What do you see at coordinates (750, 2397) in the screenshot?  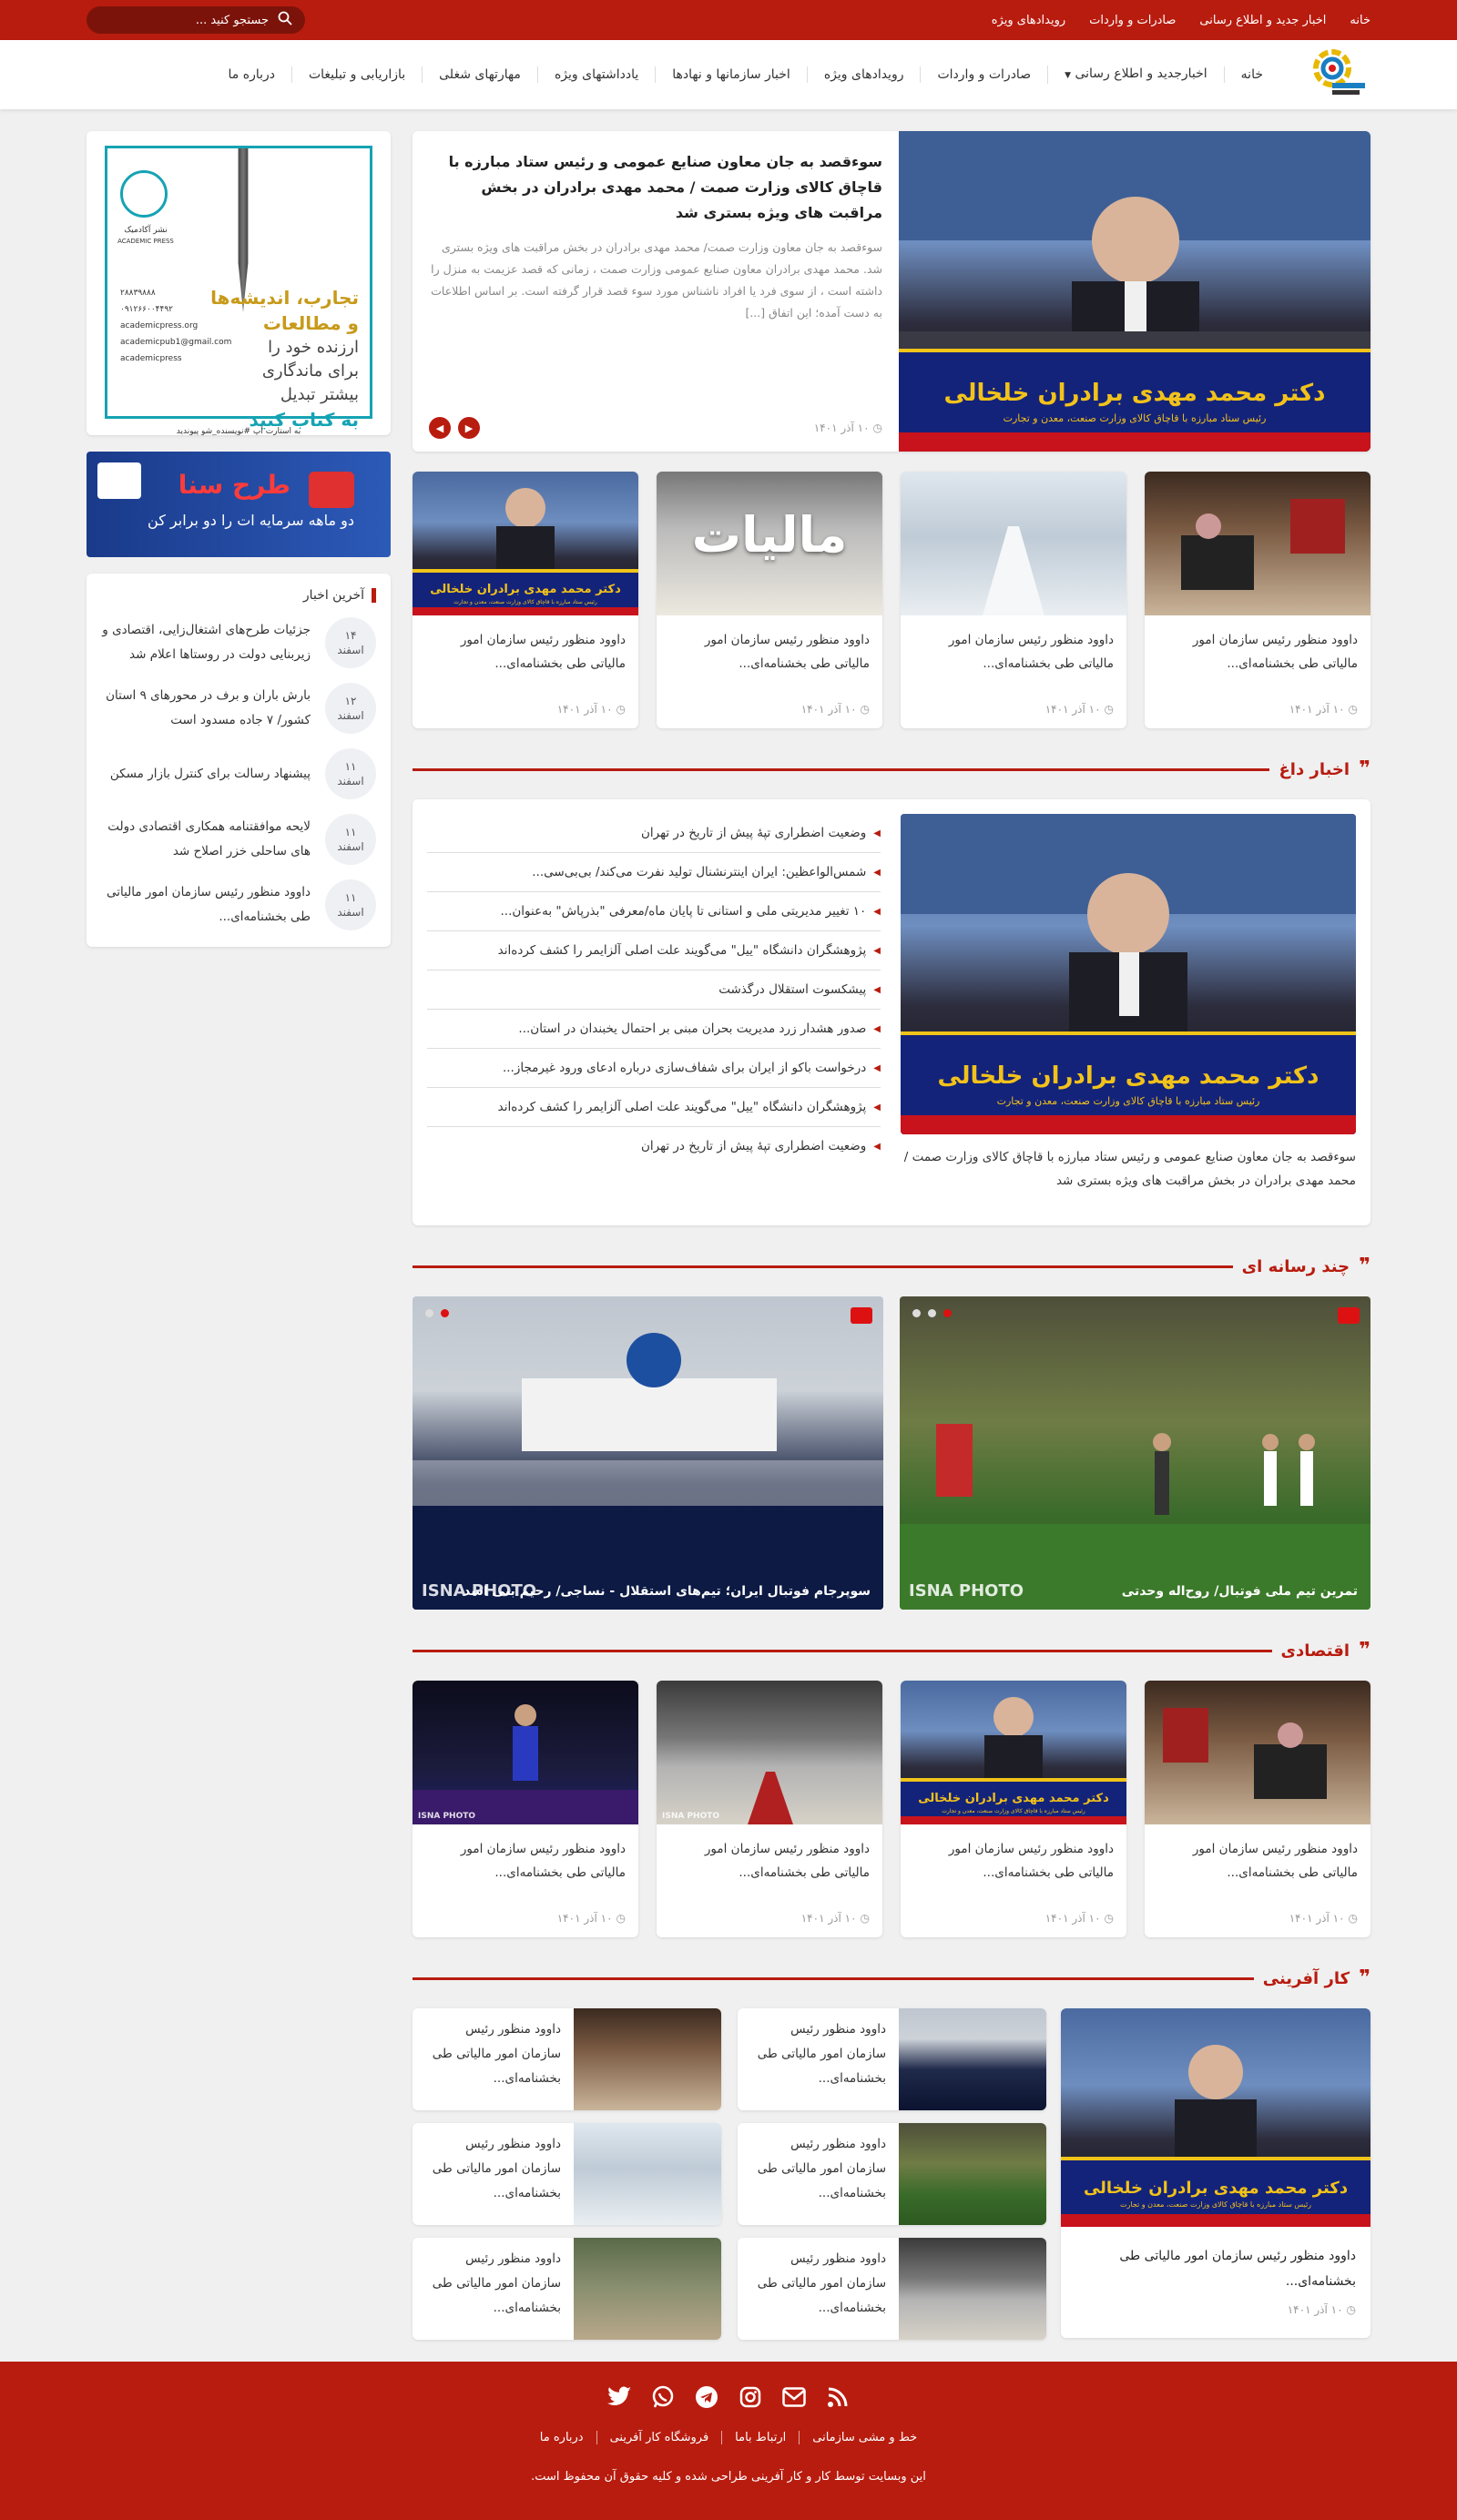 I see `instagram-icon` at bounding box center [750, 2397].